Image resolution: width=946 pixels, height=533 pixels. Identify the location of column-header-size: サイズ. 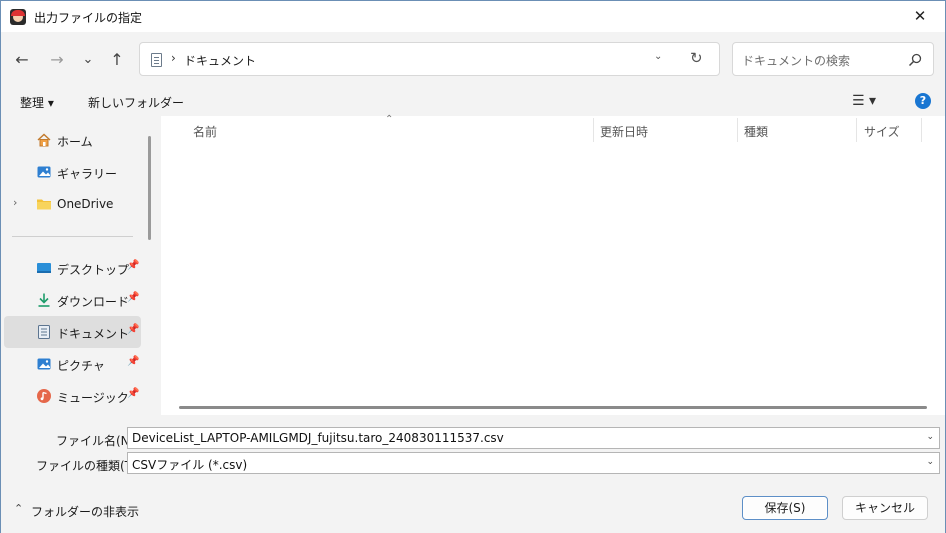
(882, 131).